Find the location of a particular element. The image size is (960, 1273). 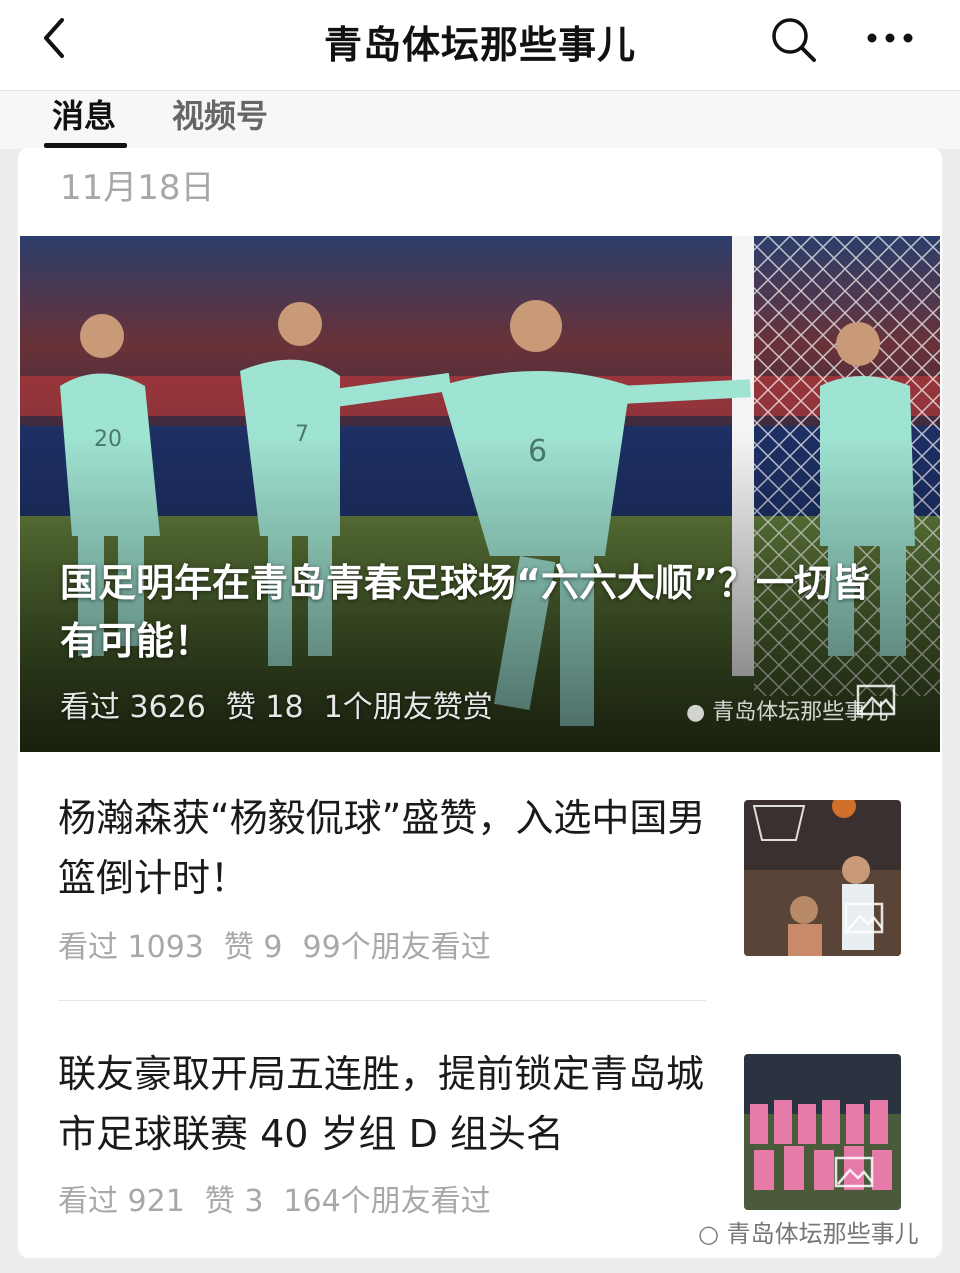

wechat-icon: ○ is located at coordinates (708, 1234).